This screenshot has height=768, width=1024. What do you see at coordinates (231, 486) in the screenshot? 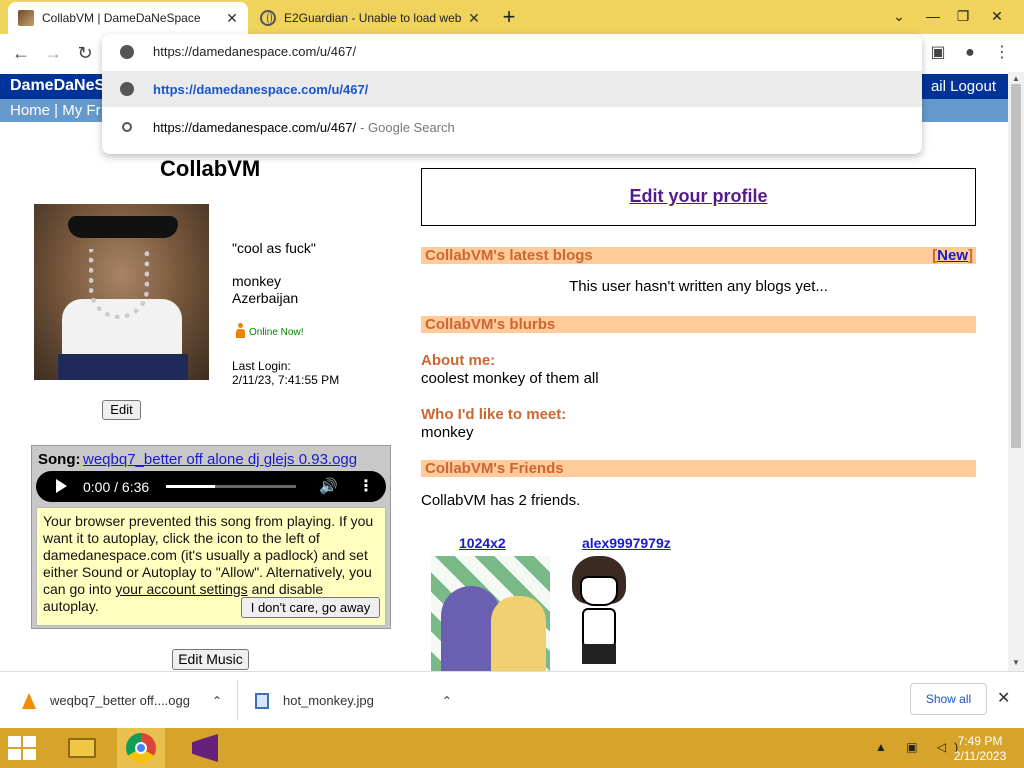
I see `audio-seek-slider` at bounding box center [231, 486].